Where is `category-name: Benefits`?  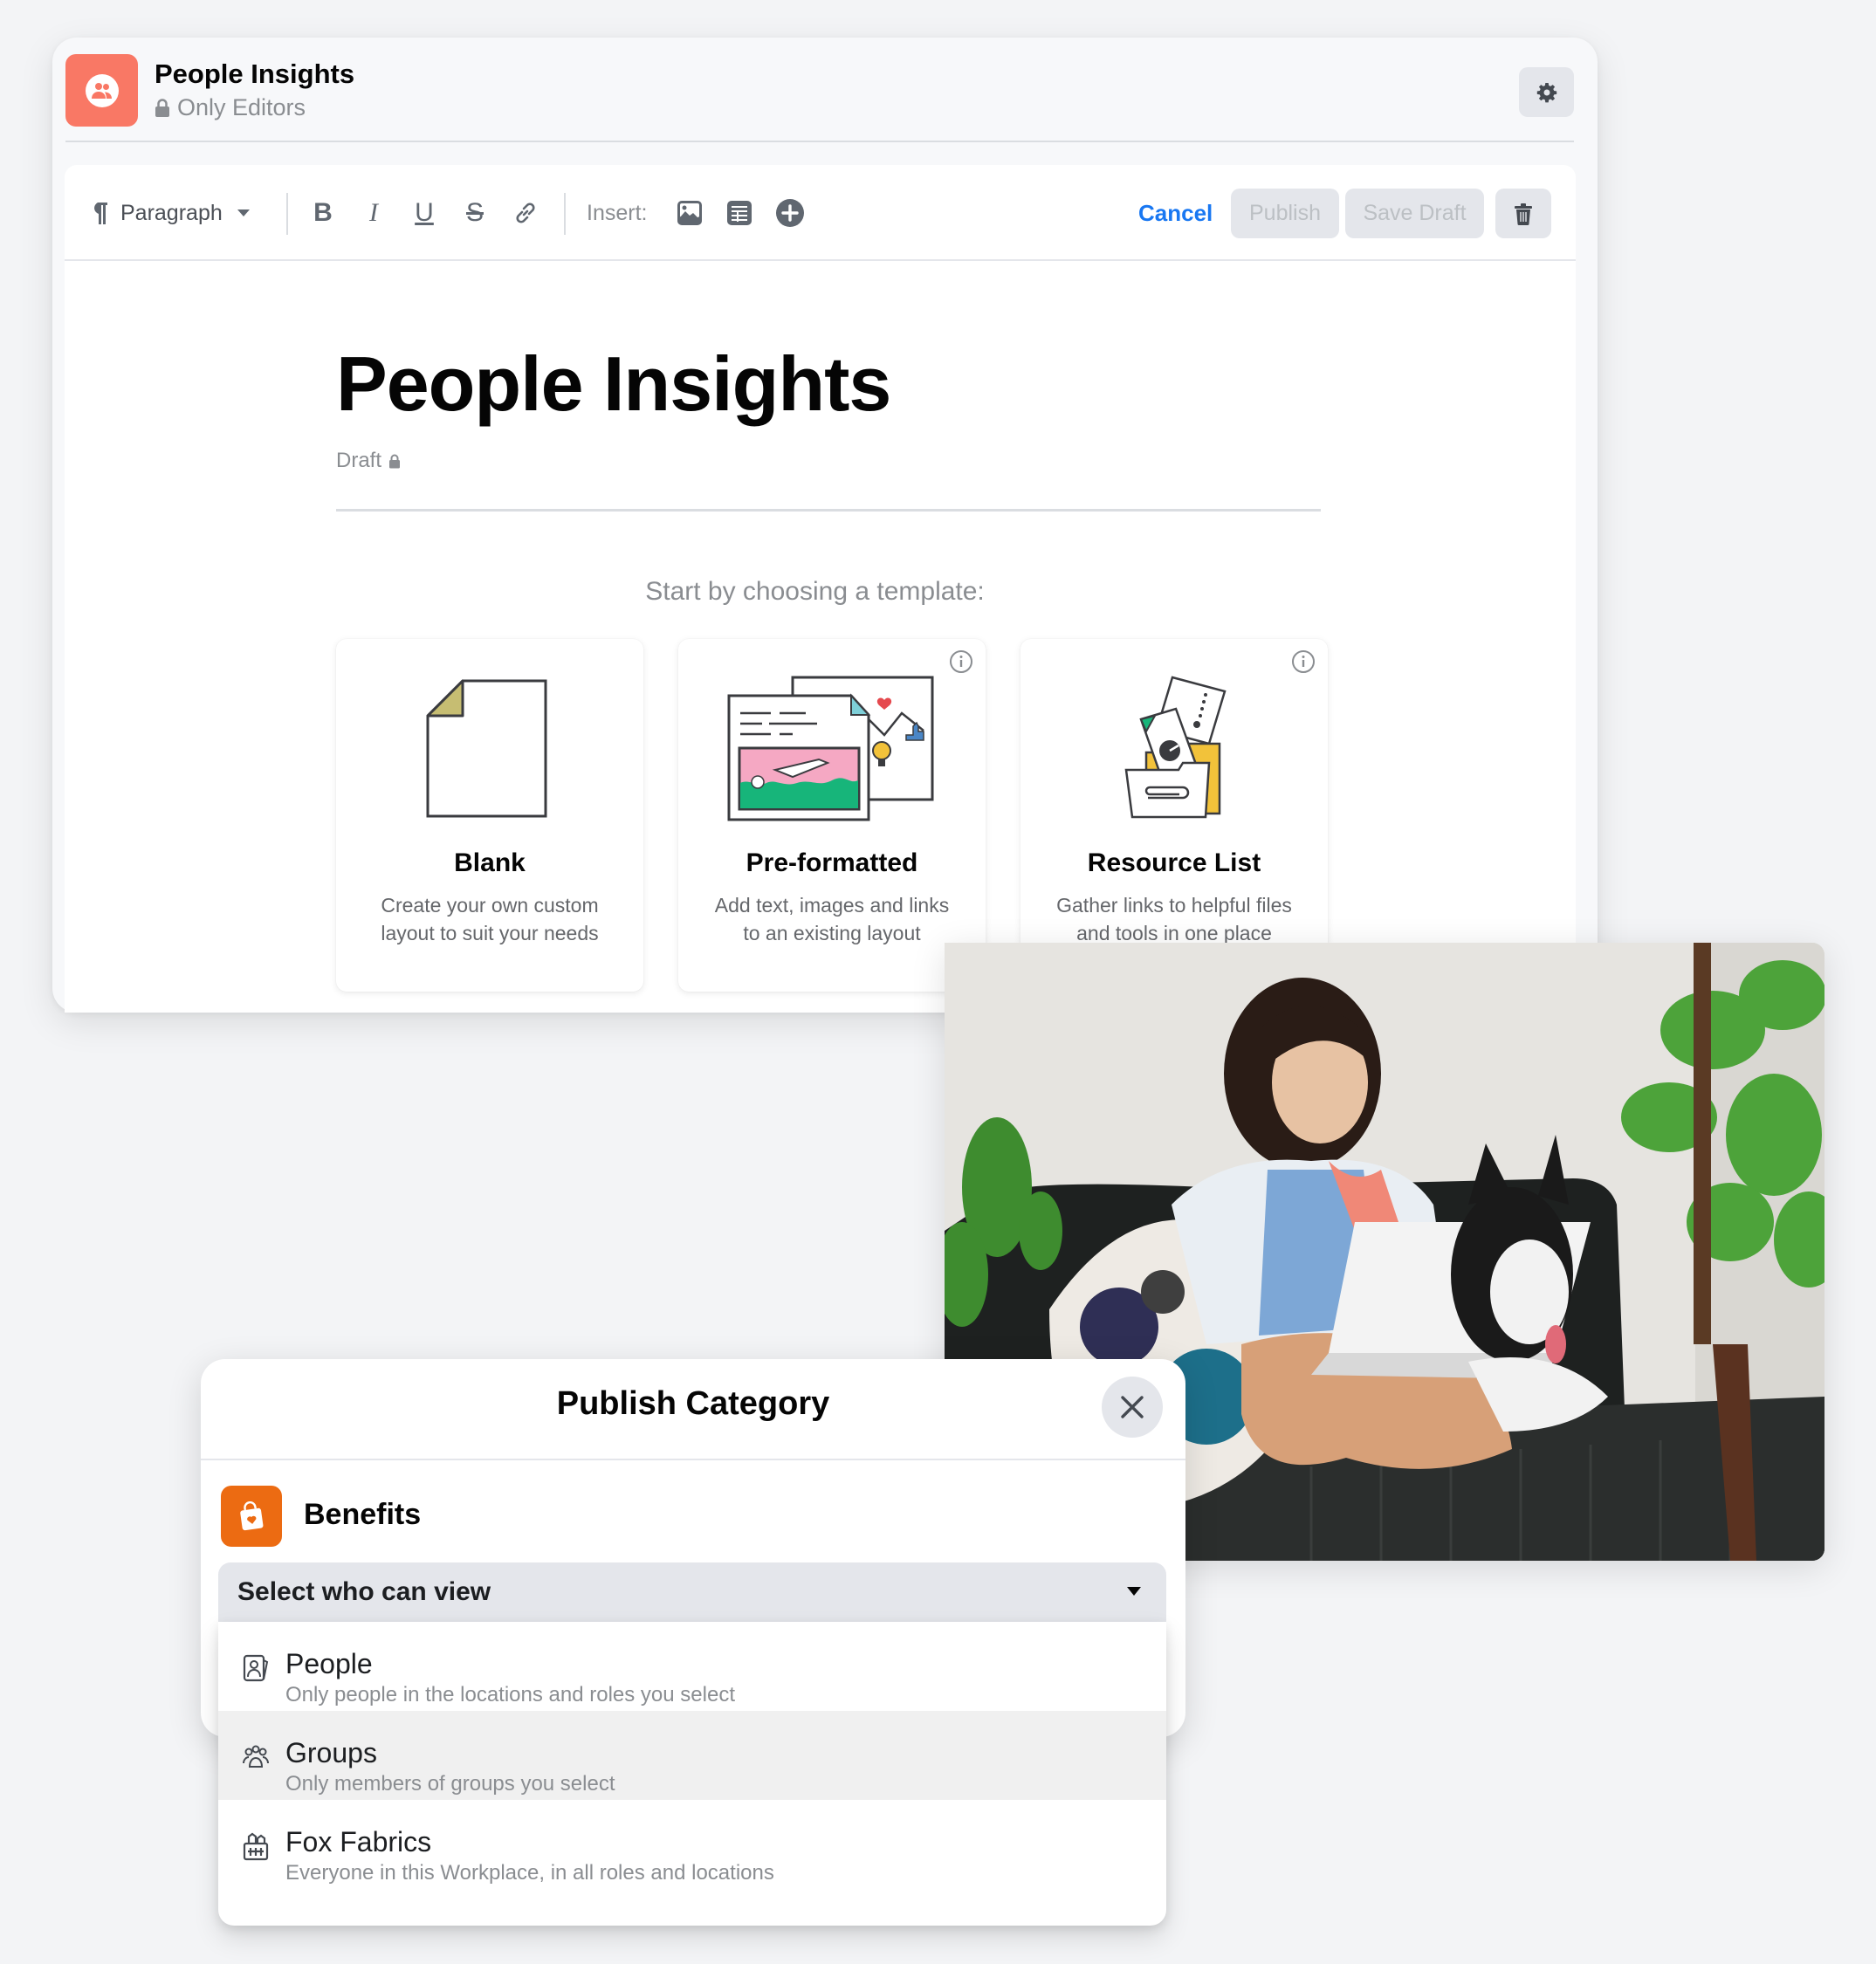 category-name: Benefits is located at coordinates (363, 1514).